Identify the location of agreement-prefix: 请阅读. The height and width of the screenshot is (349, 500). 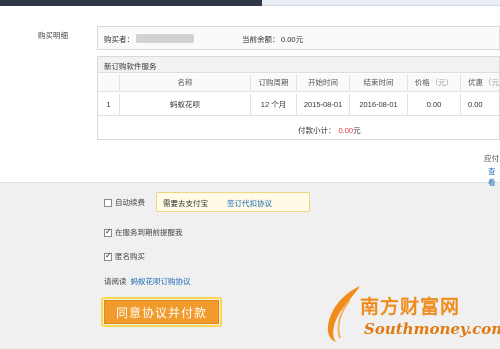
(115, 281).